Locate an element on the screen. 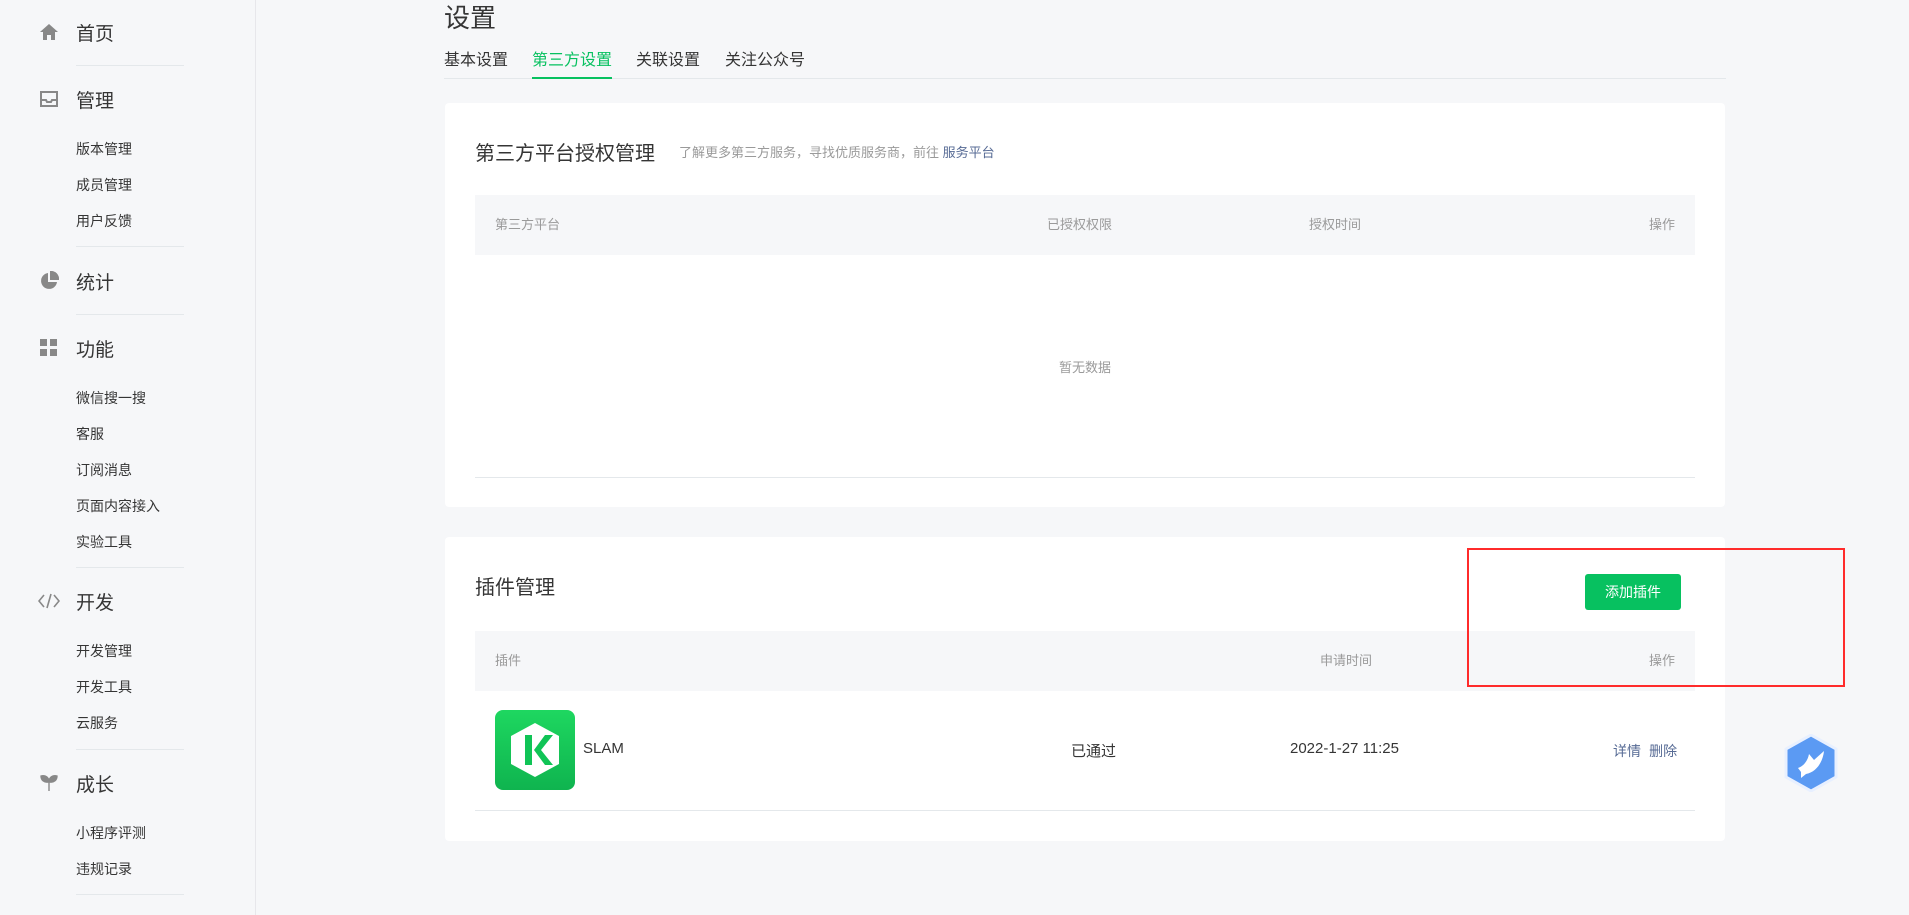 Image resolution: width=1909 pixels, height=915 pixels. tab-follow-official-account: 关注公众号 is located at coordinates (765, 63).